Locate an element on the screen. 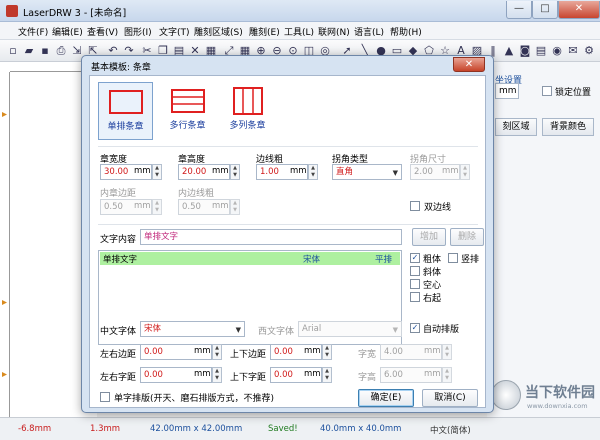 The height and width of the screenshot is (440, 600). watermark-logo-icon is located at coordinates (506, 395).